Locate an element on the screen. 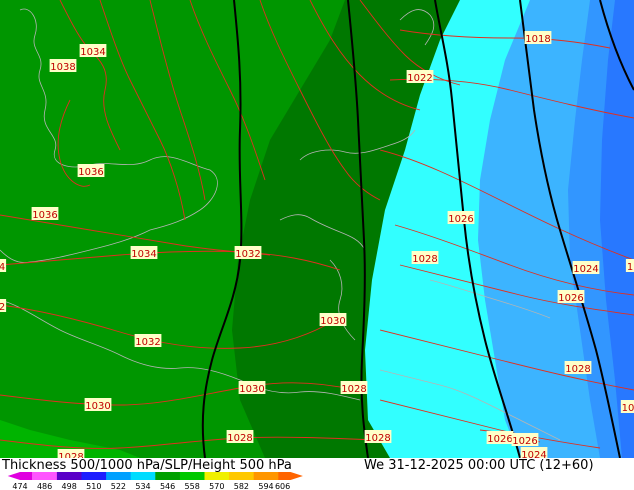  pressure-label: 1022 is located at coordinates (420, 77).